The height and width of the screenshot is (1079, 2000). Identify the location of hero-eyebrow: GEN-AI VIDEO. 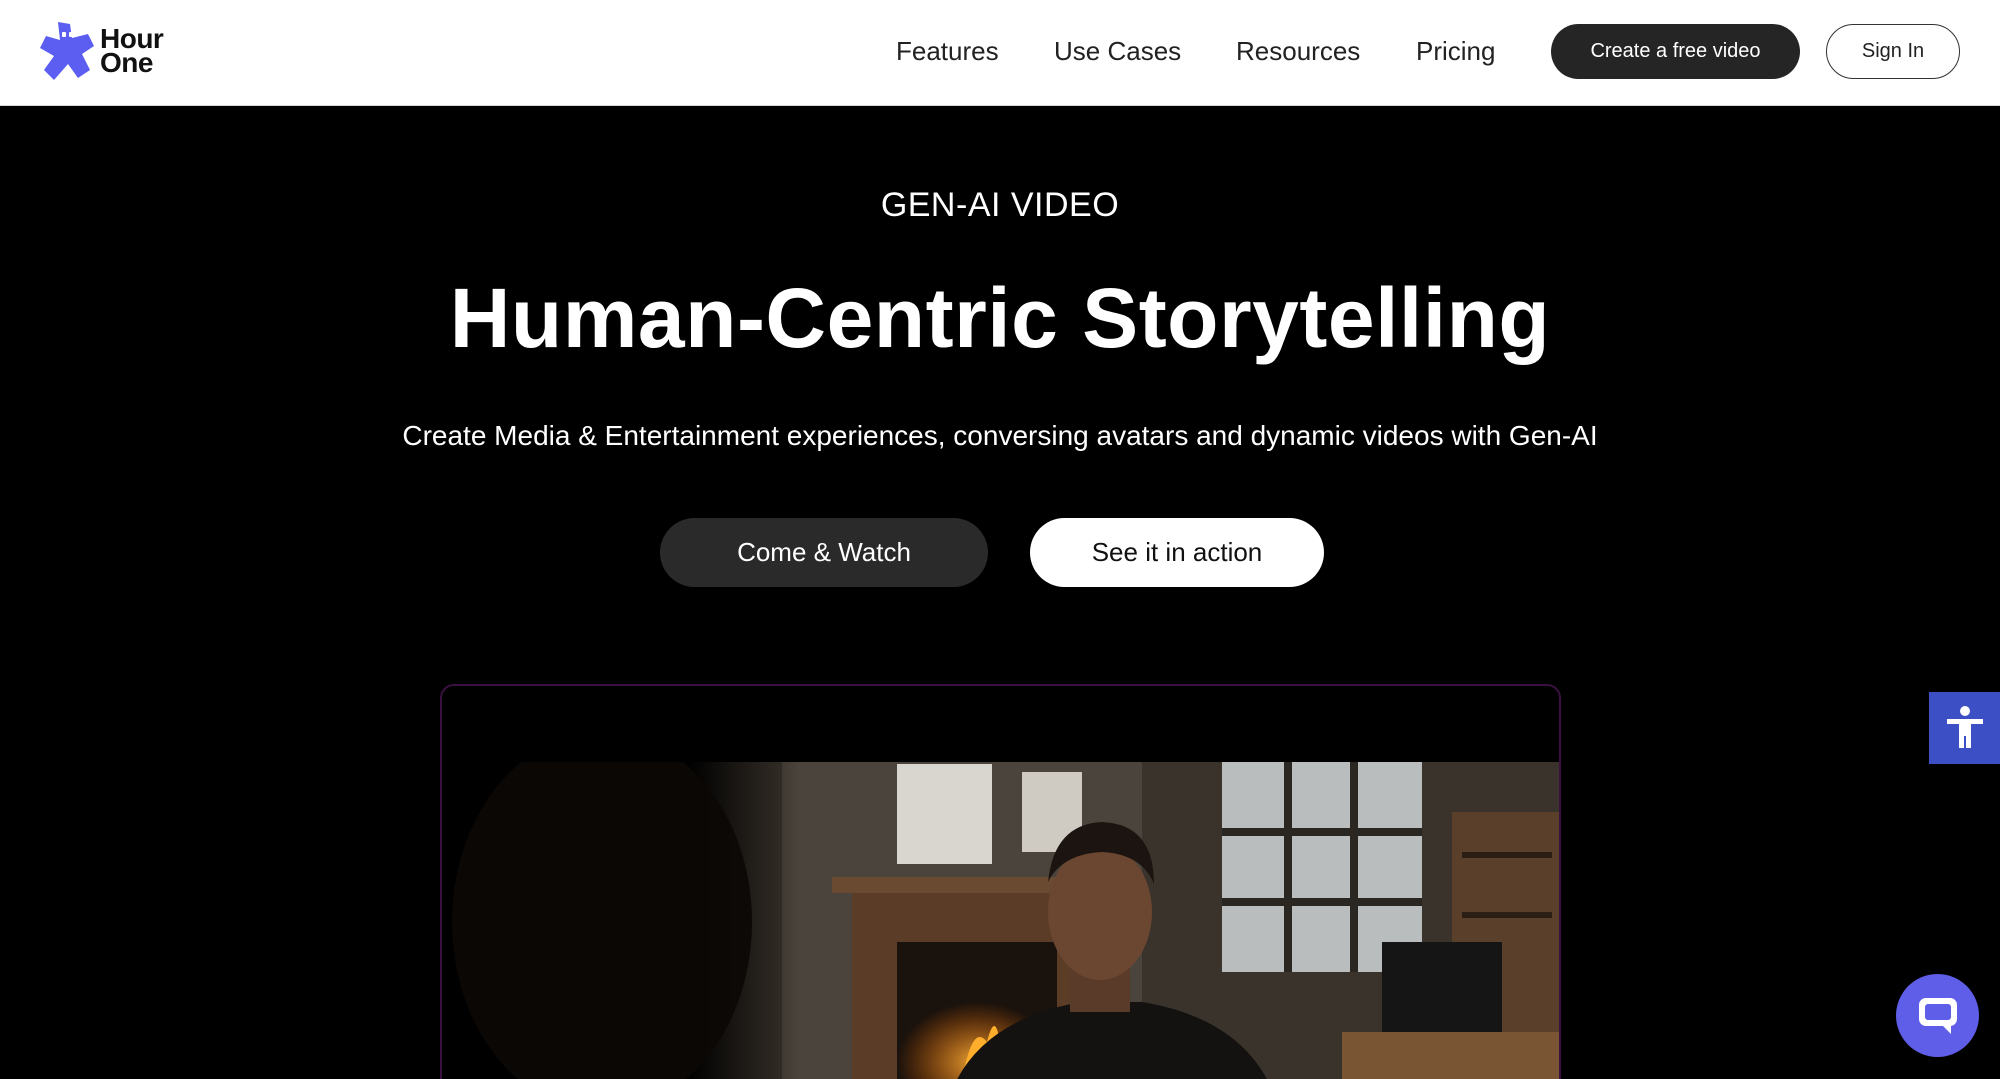
(1000, 205).